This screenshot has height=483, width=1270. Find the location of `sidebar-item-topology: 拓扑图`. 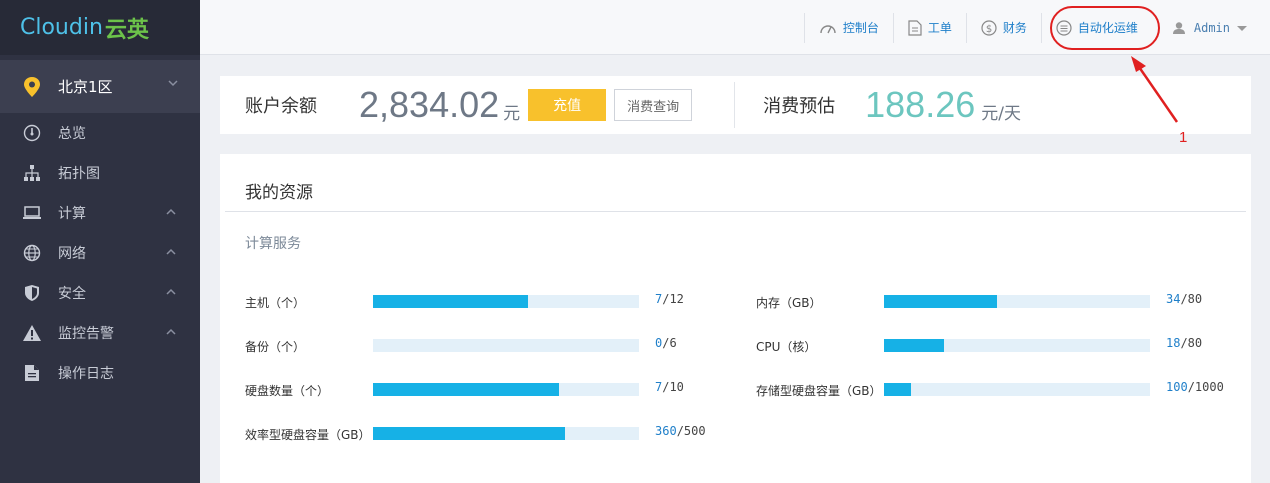

sidebar-item-topology: 拓扑图 is located at coordinates (100, 173).